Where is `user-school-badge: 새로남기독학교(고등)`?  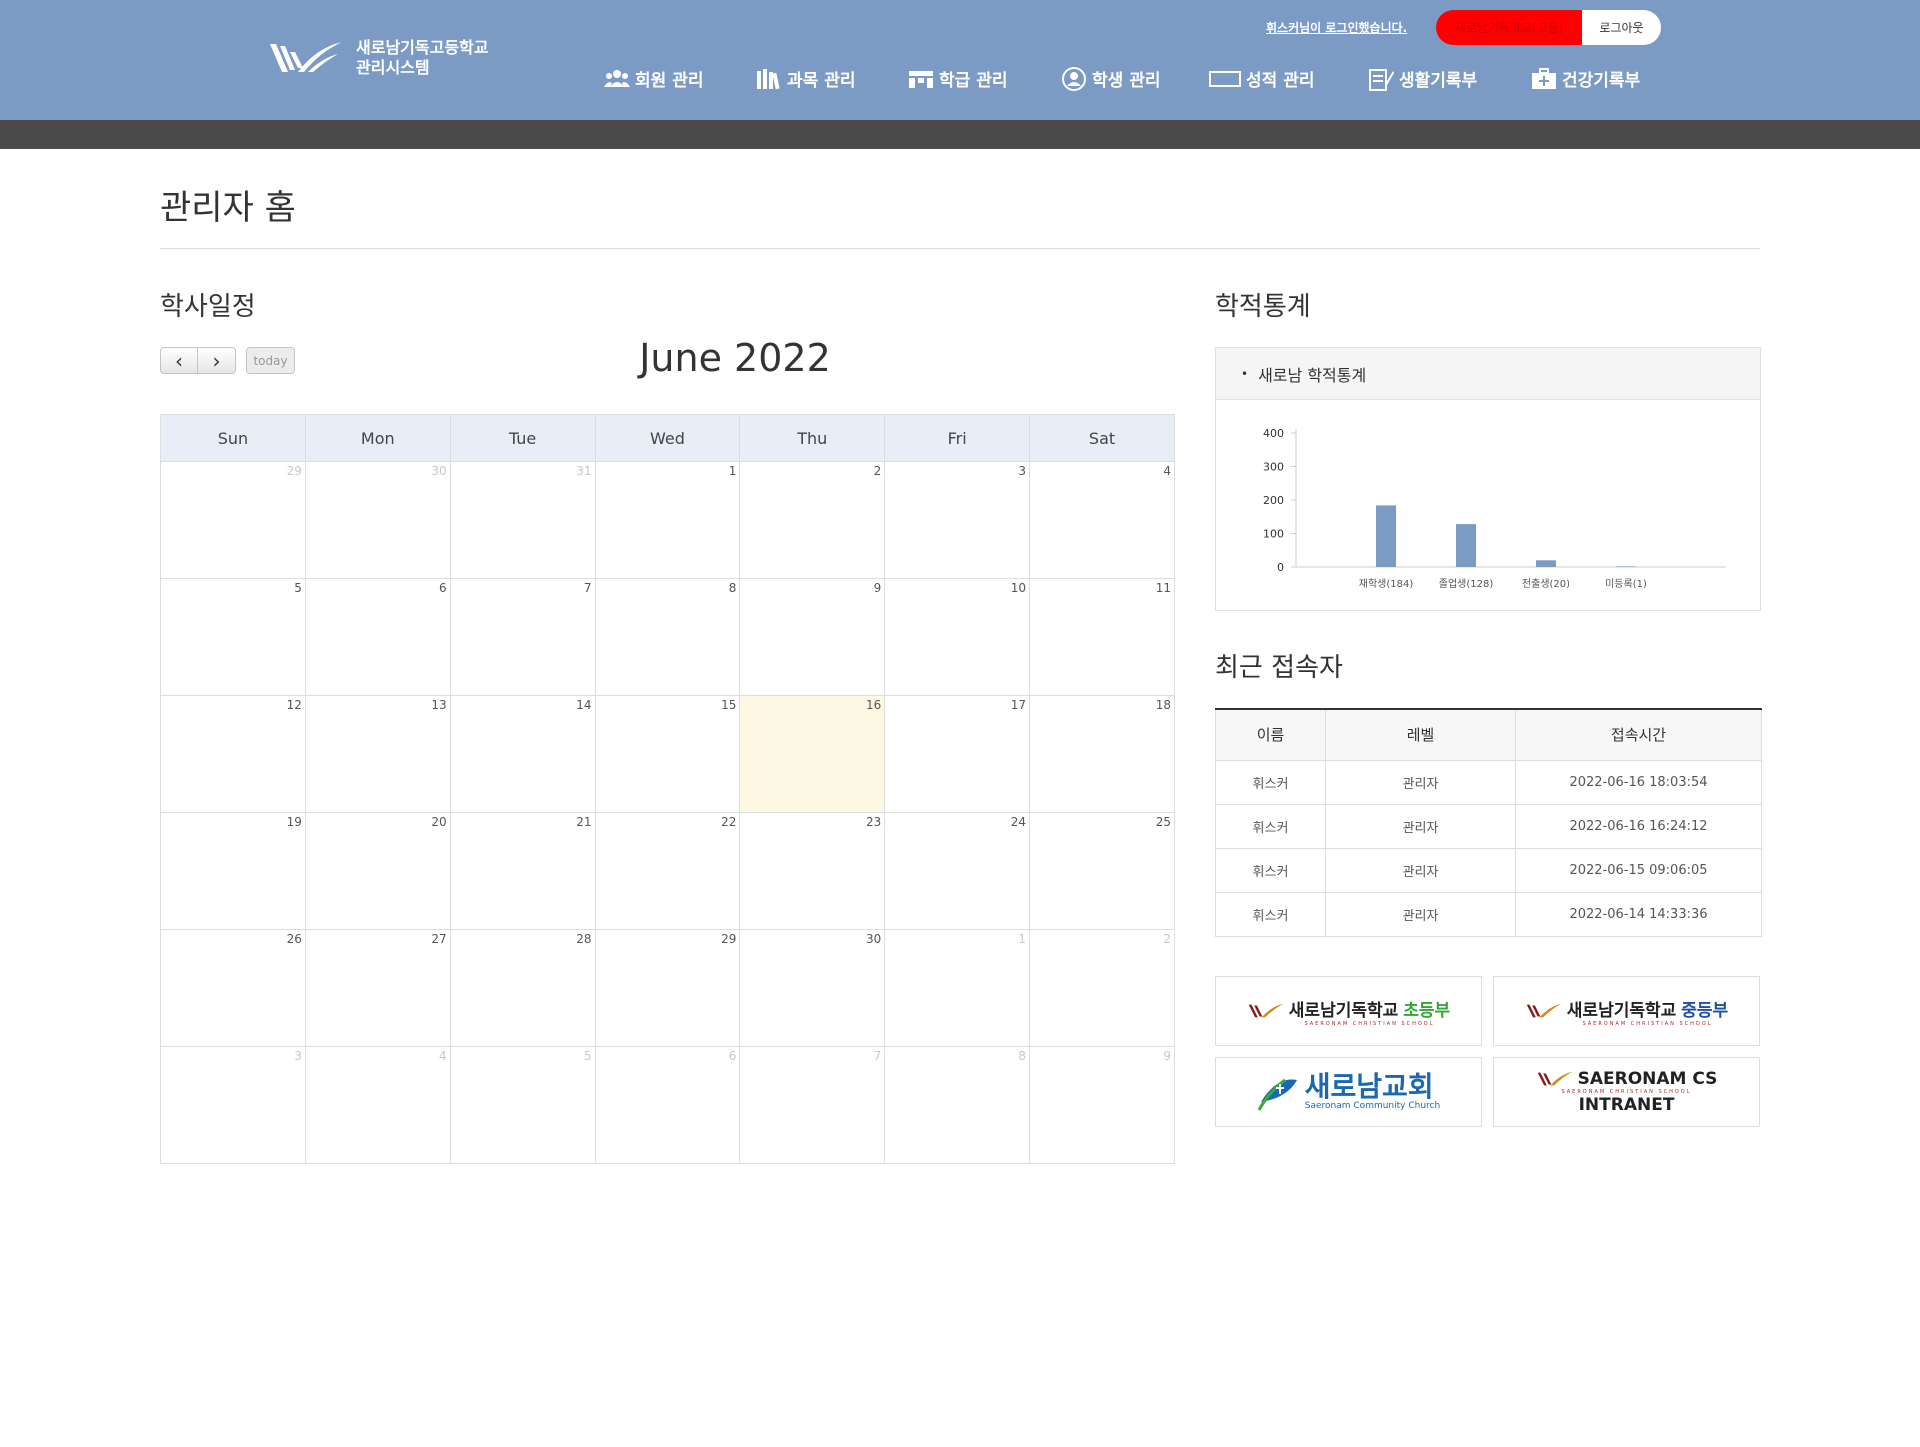
user-school-badge: 새로남기독학교(고등) is located at coordinates (1509, 27).